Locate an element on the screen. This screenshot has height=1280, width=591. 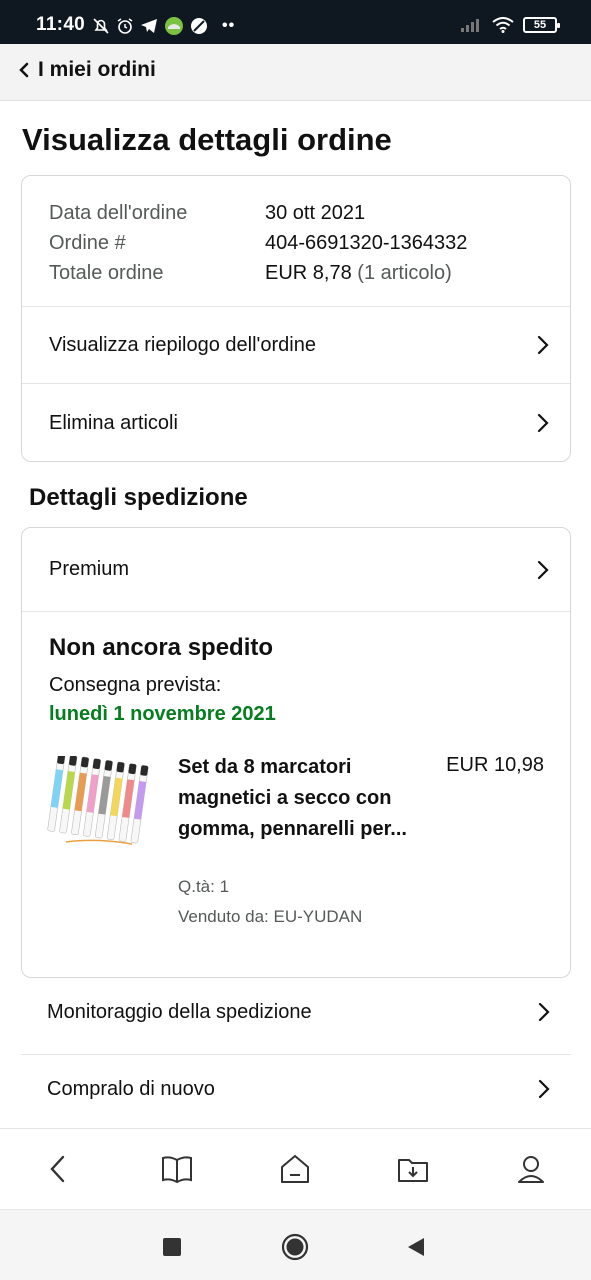
delivery-label: Consegna prevista: is located at coordinates (135, 685).